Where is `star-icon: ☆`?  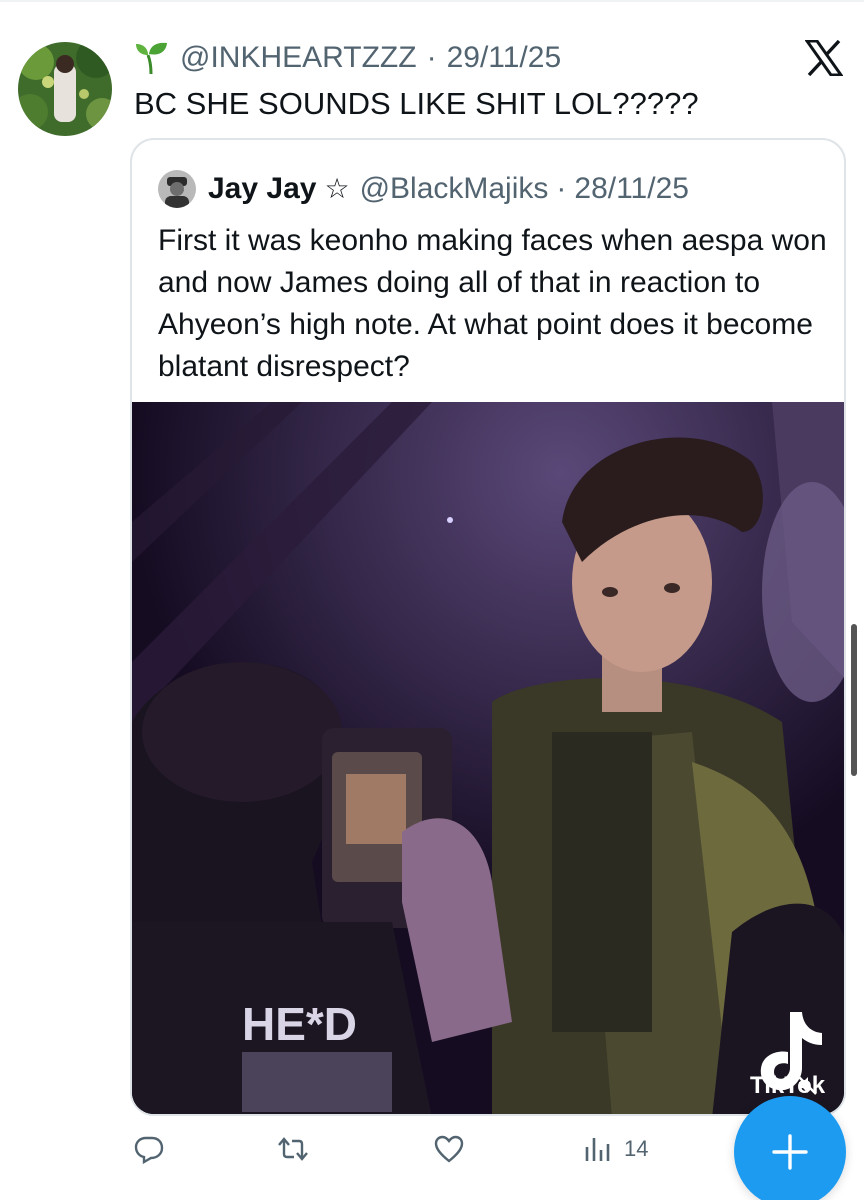 star-icon: ☆ is located at coordinates (337, 188).